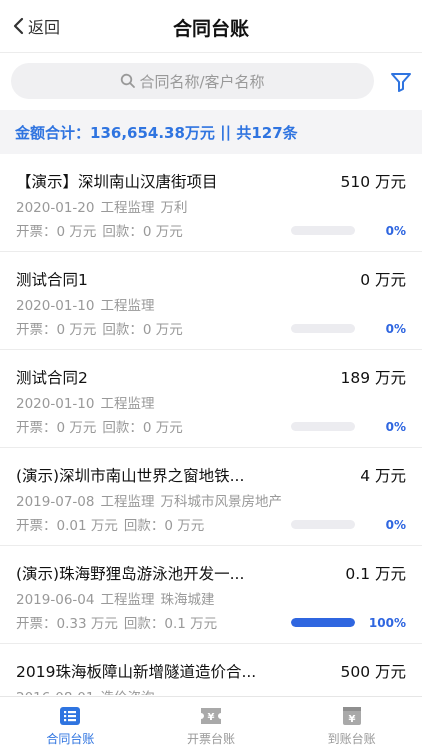 This screenshot has width=422, height=750. What do you see at coordinates (127, 692) in the screenshot?
I see `contract-type: 造价咨询` at bounding box center [127, 692].